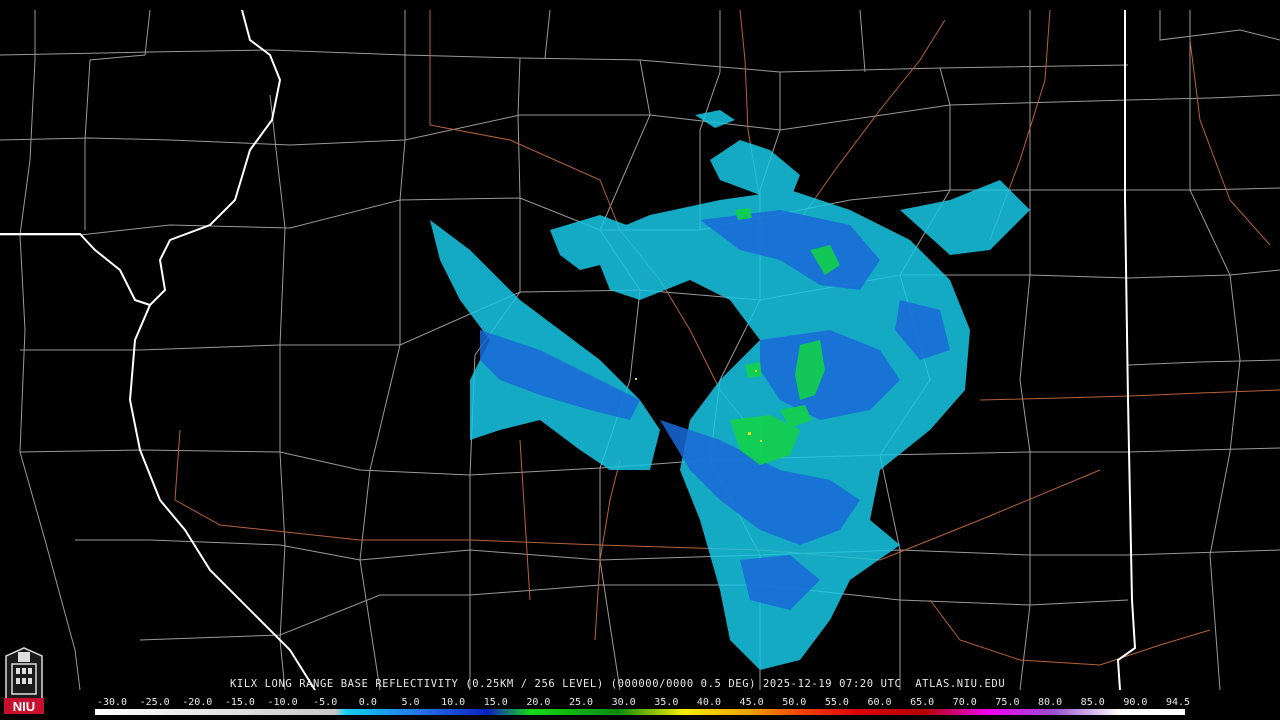  Describe the element at coordinates (751, 702) in the screenshot. I see `colorbar-label: 45.0` at that location.